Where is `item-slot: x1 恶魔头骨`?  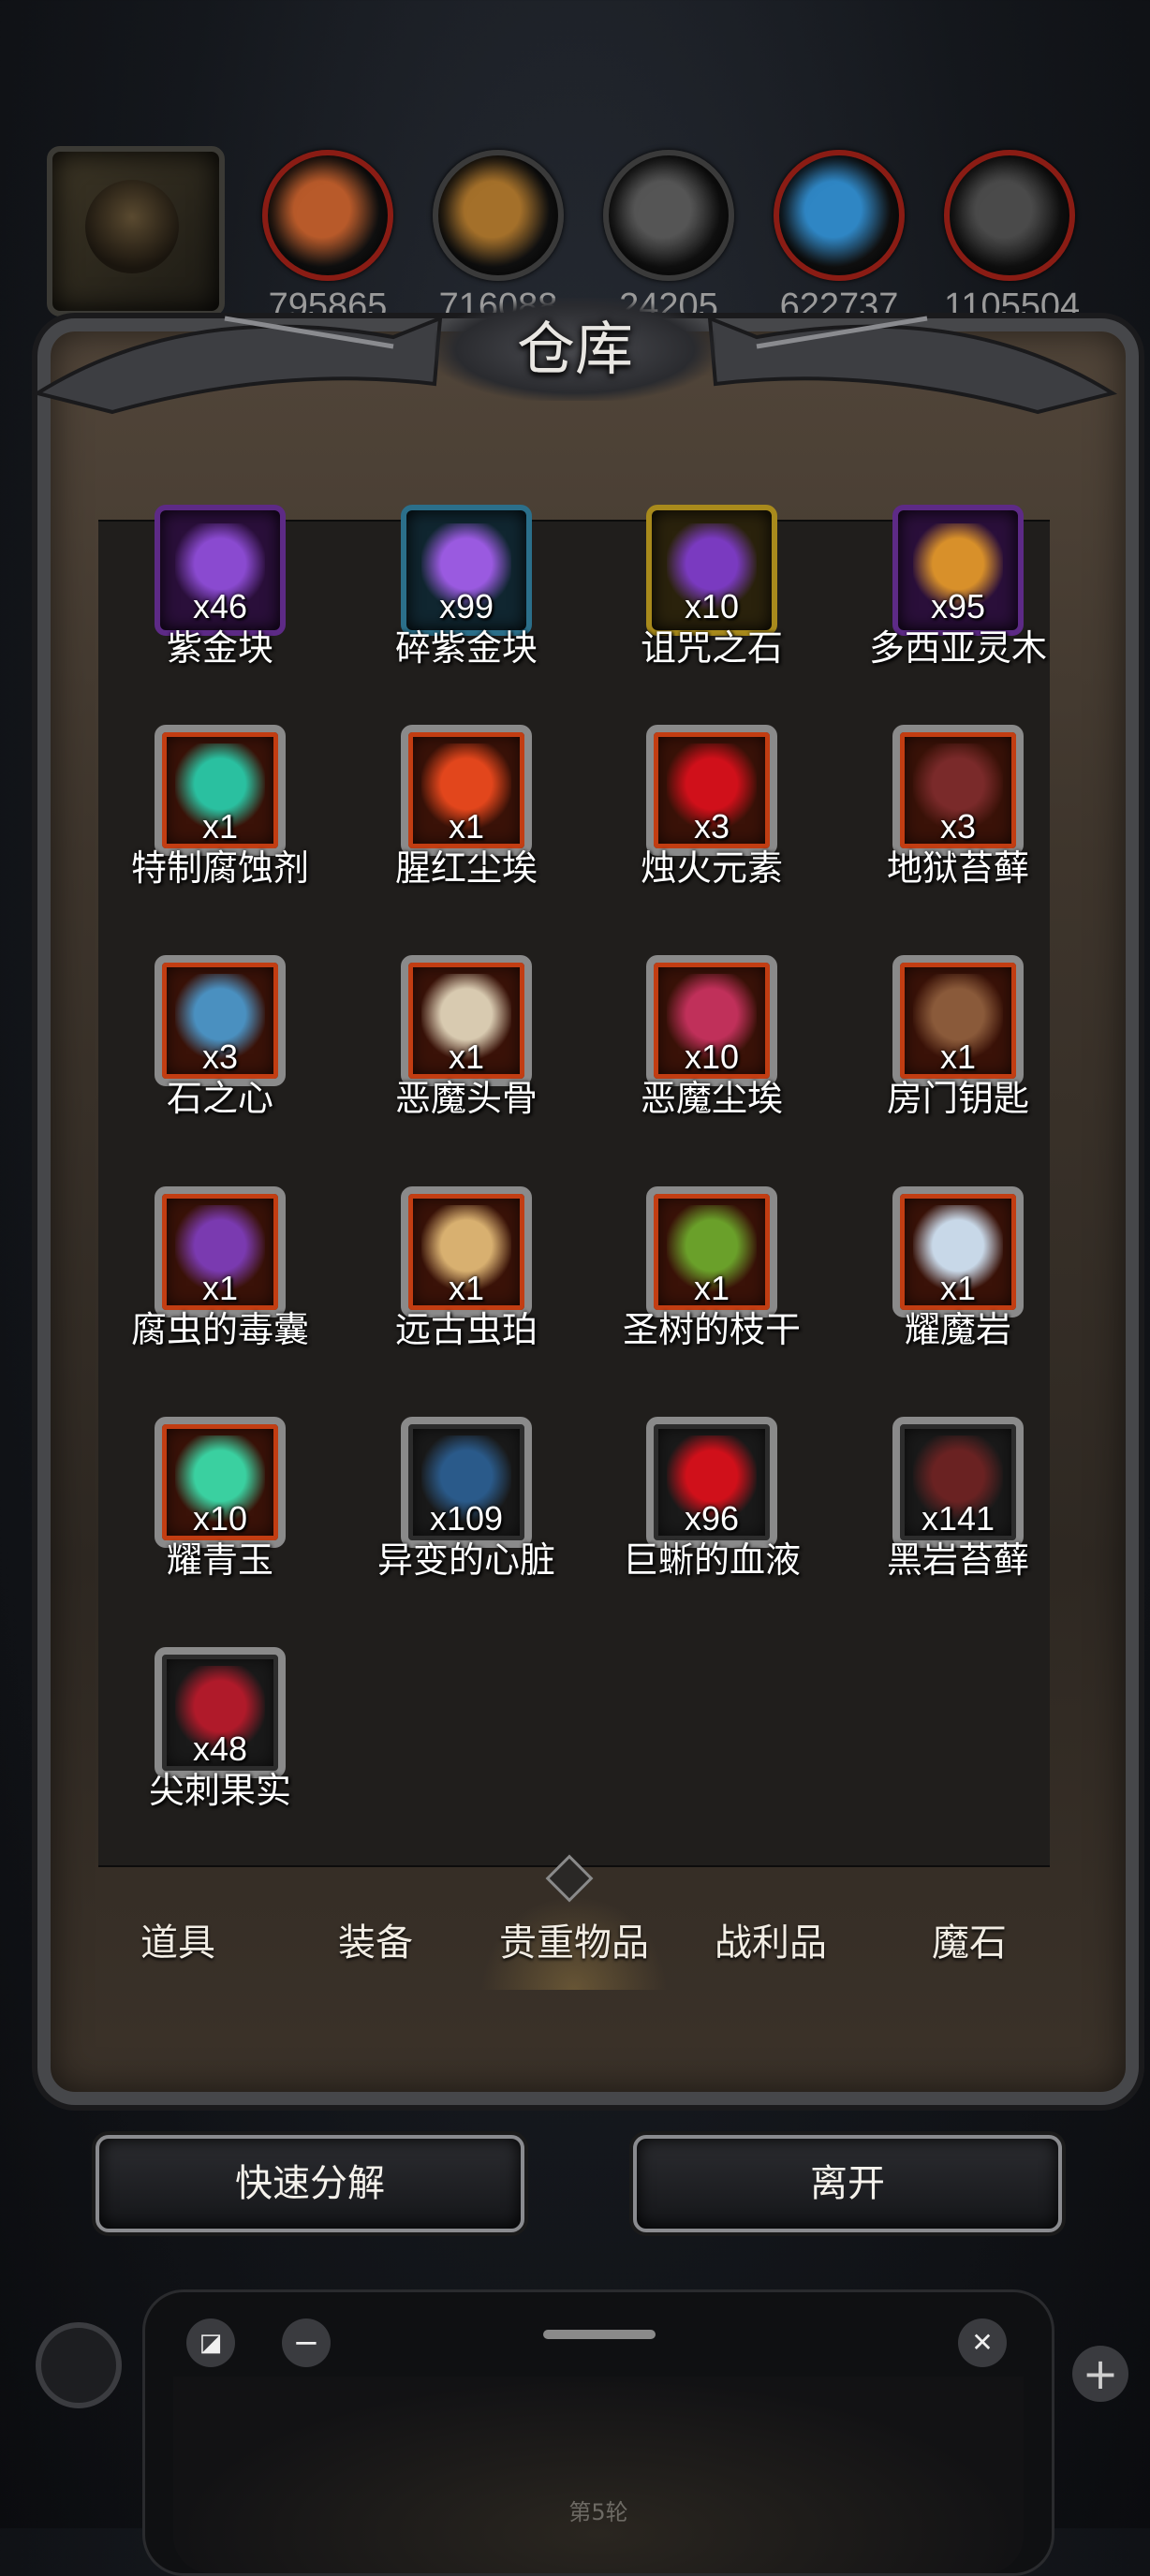
item-slot: x1 恶魔头骨 is located at coordinates (466, 1048).